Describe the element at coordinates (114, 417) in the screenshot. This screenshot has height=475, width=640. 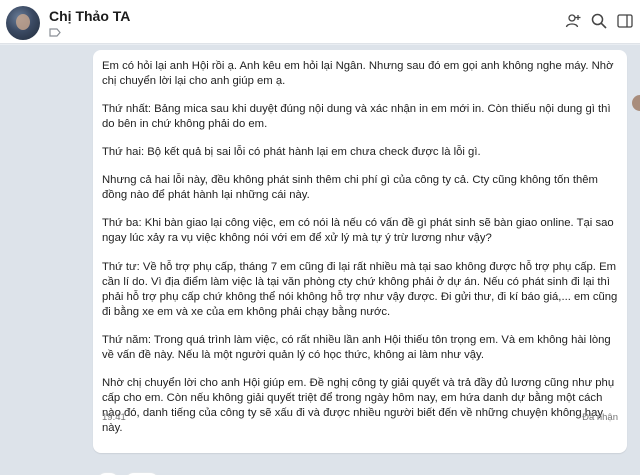
I see `message-time: 19:41` at that location.